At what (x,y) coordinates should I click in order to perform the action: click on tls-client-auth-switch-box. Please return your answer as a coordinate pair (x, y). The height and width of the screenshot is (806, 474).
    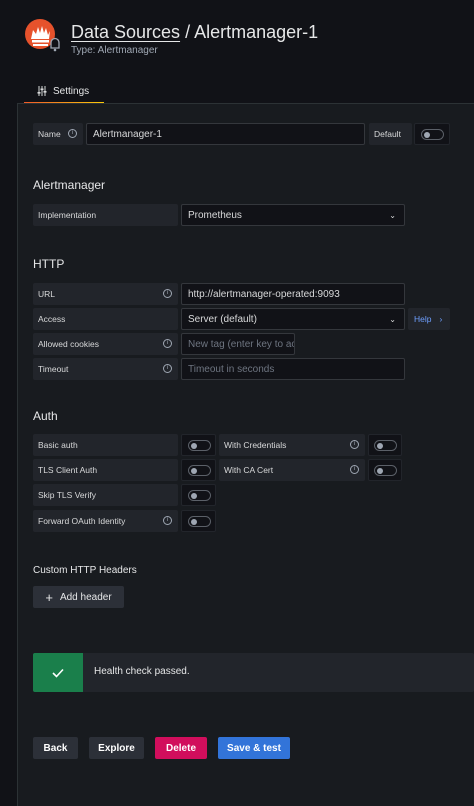
    Looking at the image, I should click on (198, 470).